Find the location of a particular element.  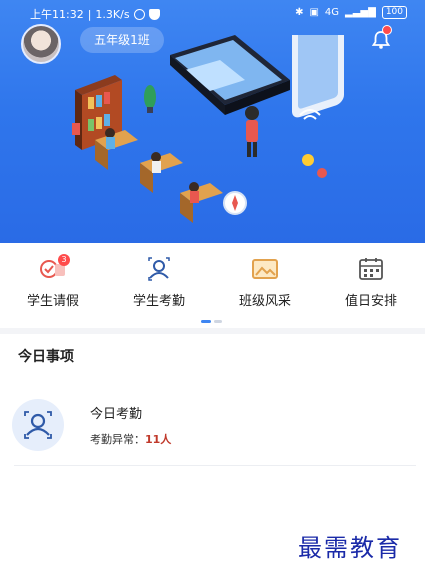

menu-item-attendance: 学生考勤 is located at coordinates (159, 282).